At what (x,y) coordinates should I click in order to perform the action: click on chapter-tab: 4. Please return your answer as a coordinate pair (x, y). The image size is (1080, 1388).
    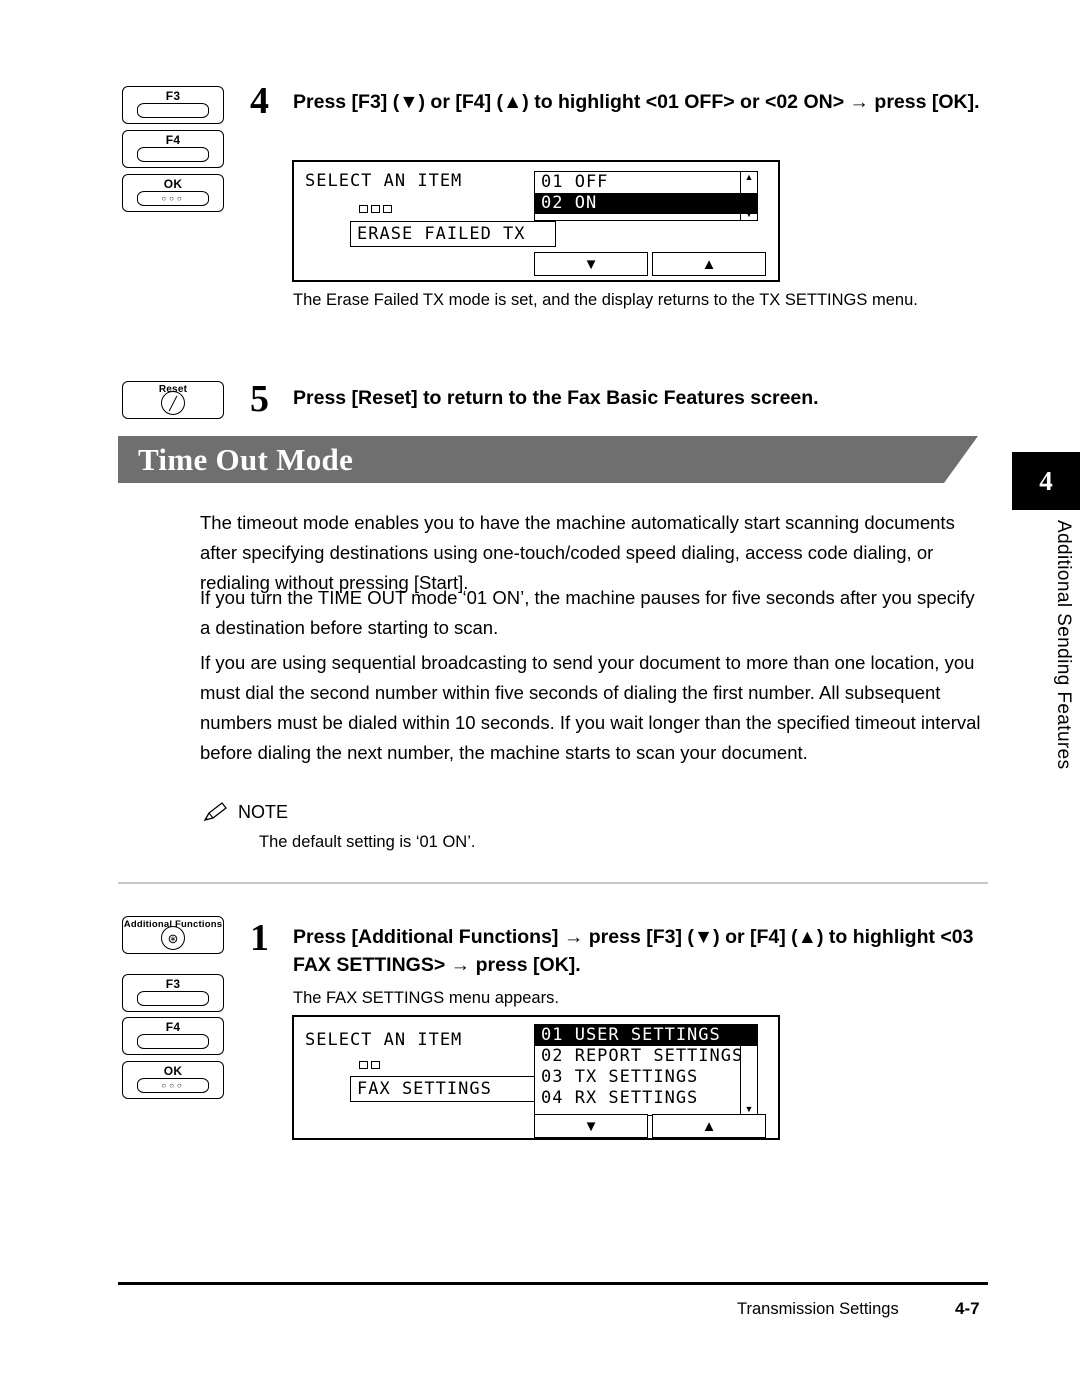
    Looking at the image, I should click on (1046, 481).